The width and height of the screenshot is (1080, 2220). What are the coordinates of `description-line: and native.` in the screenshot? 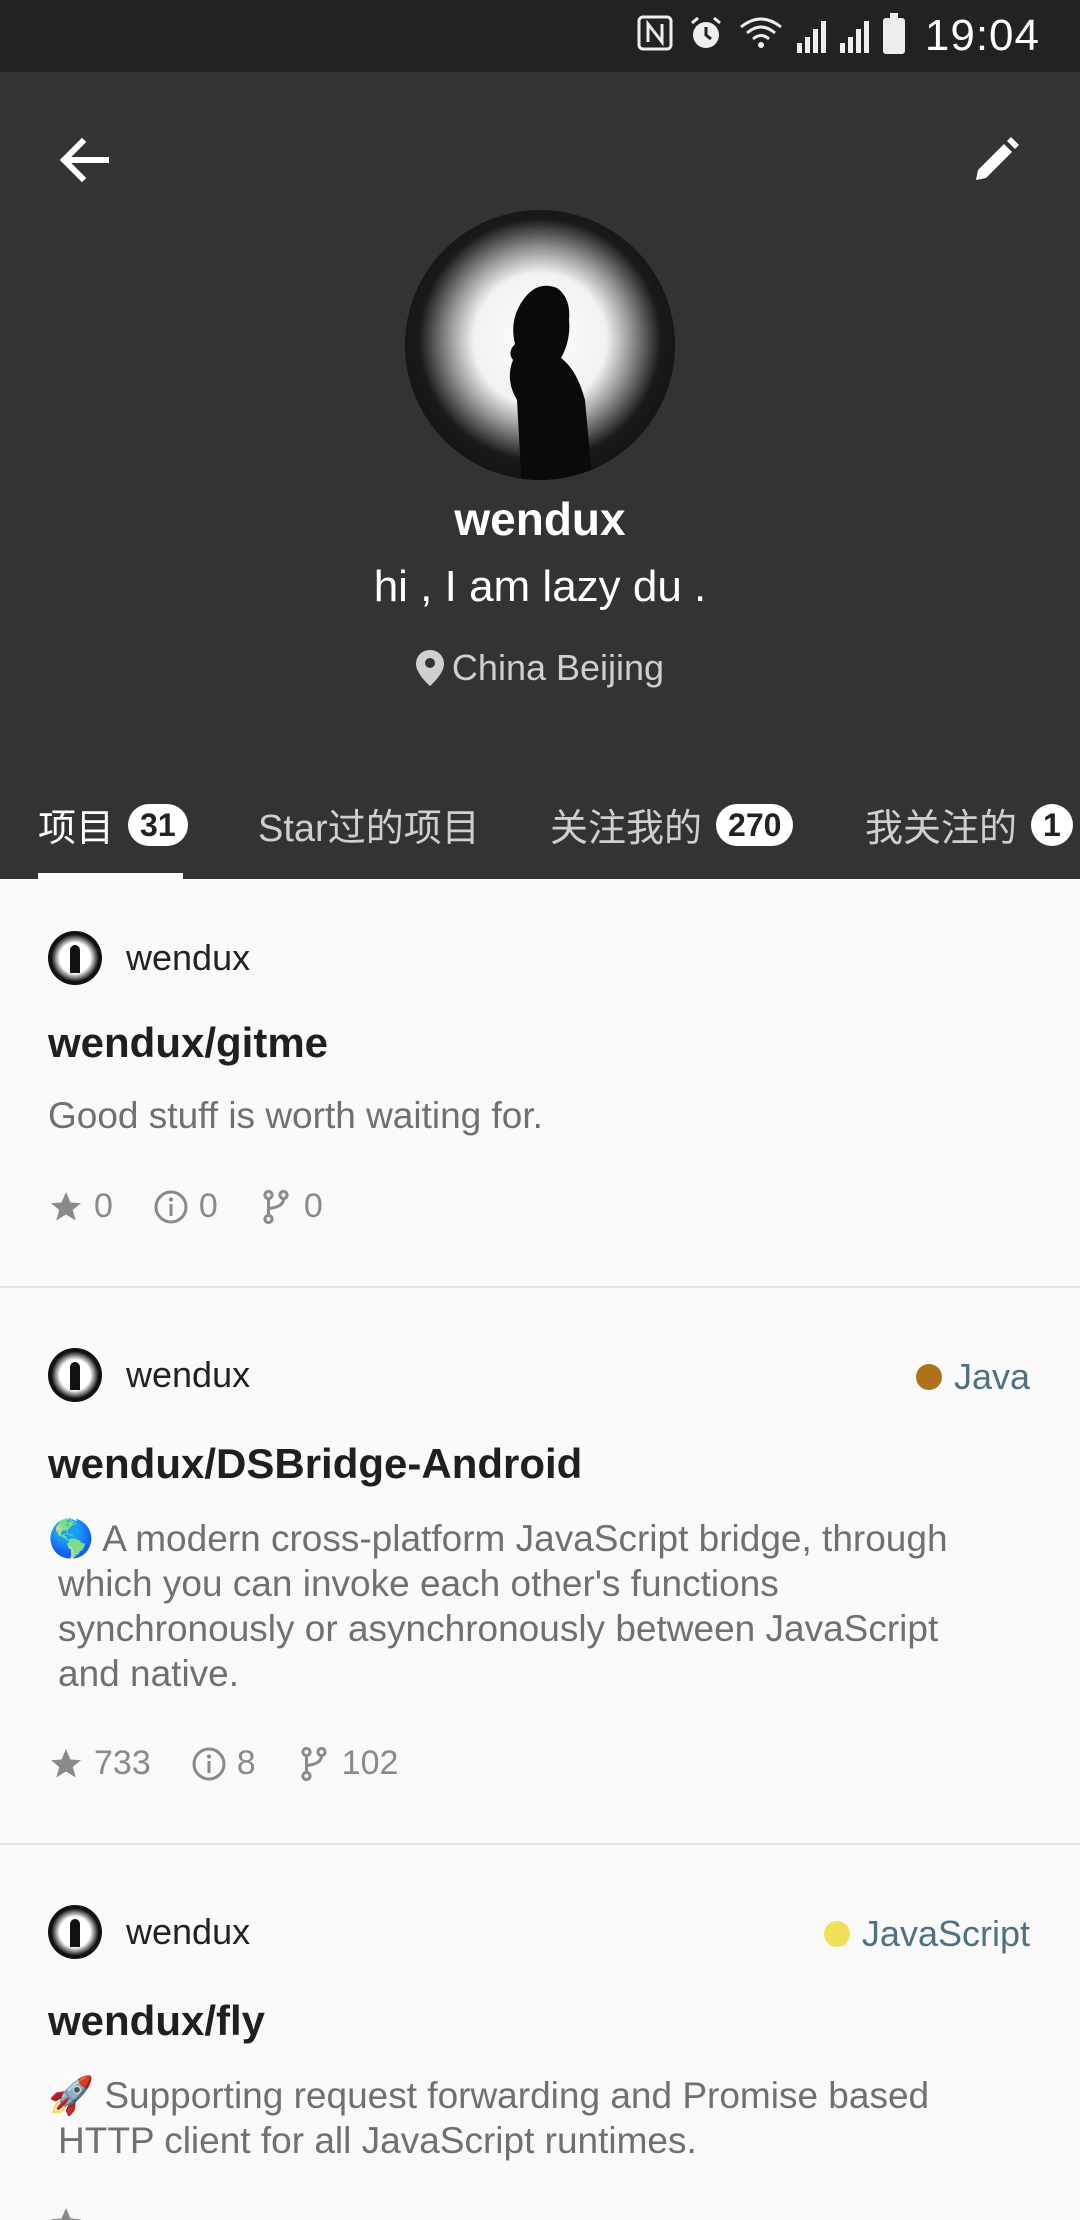 It's located at (149, 1673).